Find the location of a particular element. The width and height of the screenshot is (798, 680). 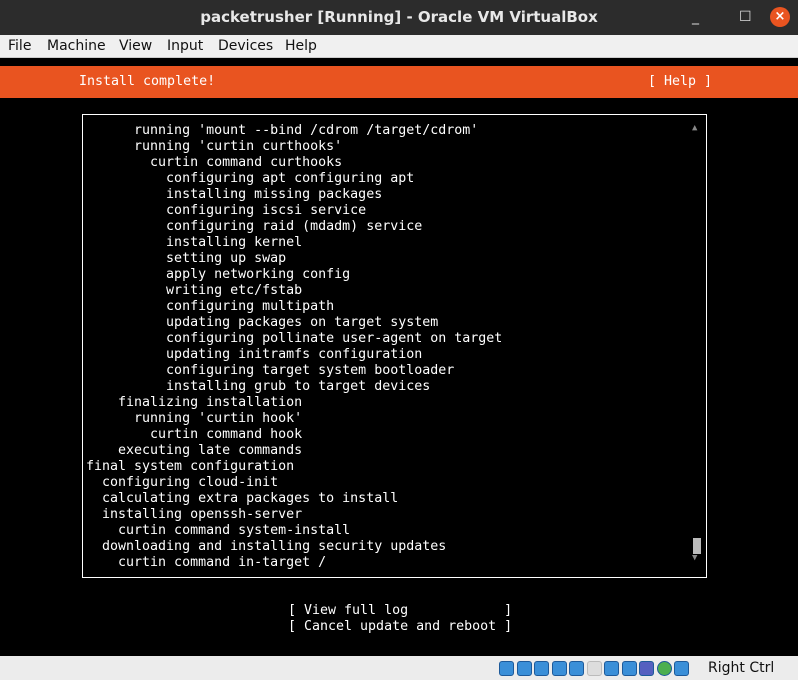

installer-header: Install complete! [ Help ] is located at coordinates (399, 82).